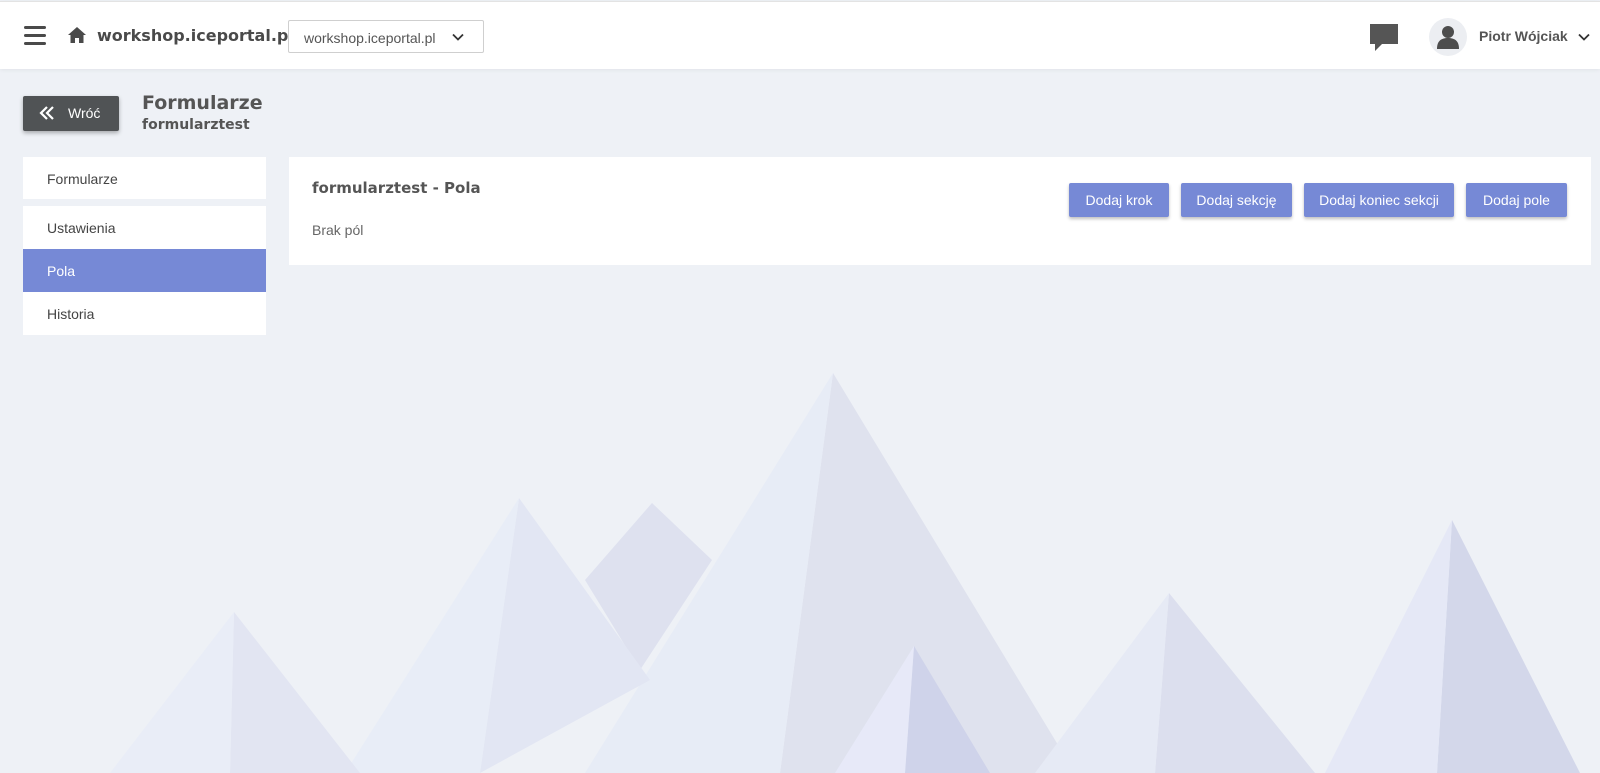 The height and width of the screenshot is (773, 1600). What do you see at coordinates (370, 38) in the screenshot?
I see `site-select-value: workshop.iceportal.pl` at bounding box center [370, 38].